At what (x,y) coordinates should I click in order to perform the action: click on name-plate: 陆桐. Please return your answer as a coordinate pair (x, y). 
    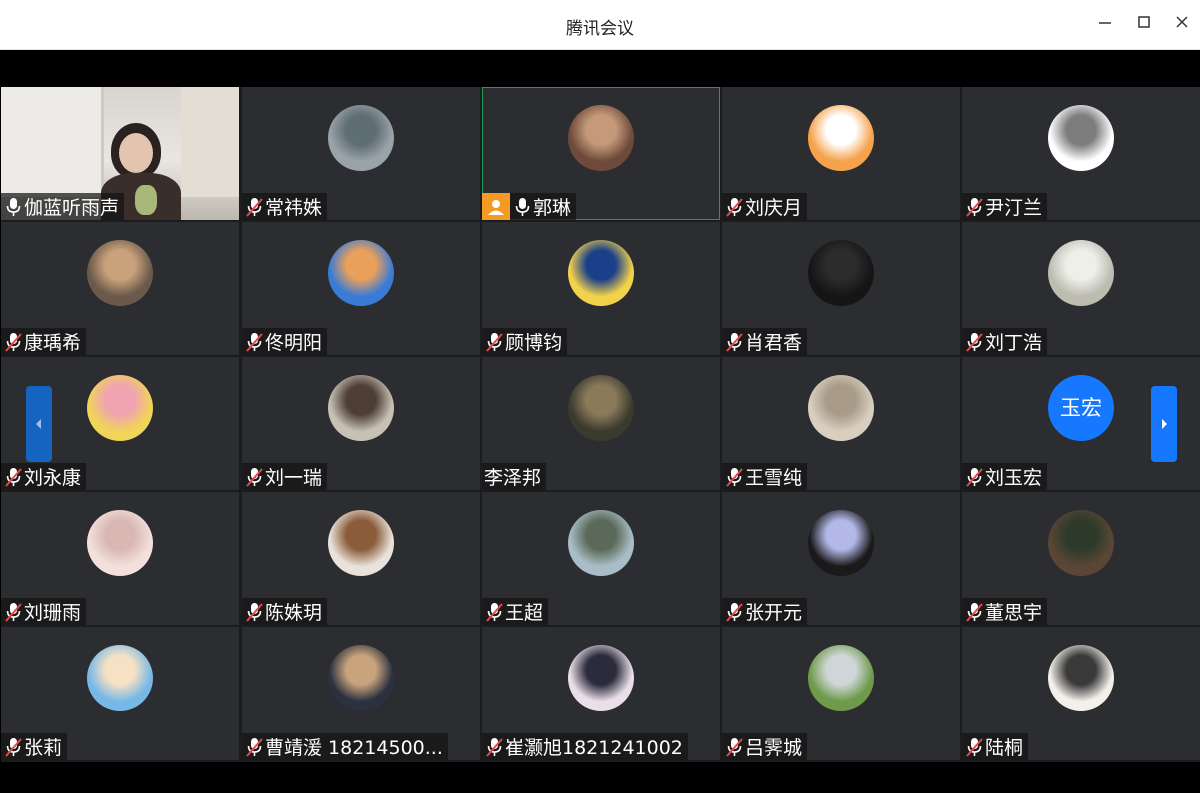
    Looking at the image, I should click on (995, 746).